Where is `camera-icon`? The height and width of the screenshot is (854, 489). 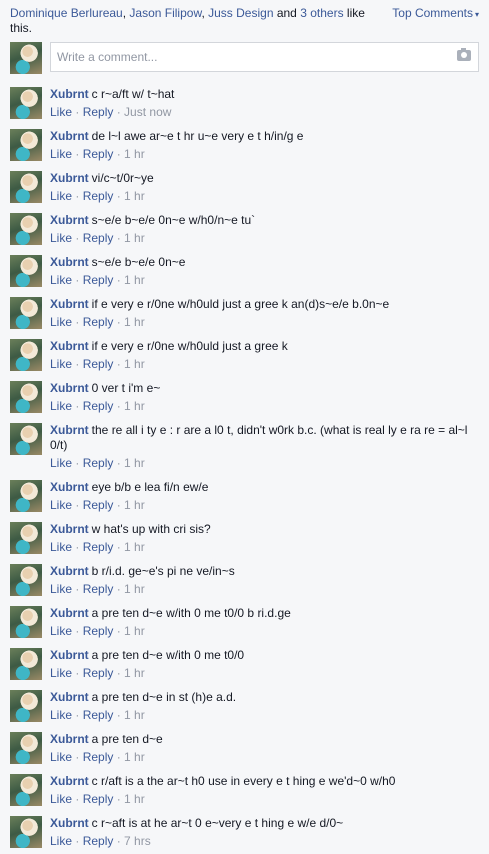
camera-icon is located at coordinates (464, 54).